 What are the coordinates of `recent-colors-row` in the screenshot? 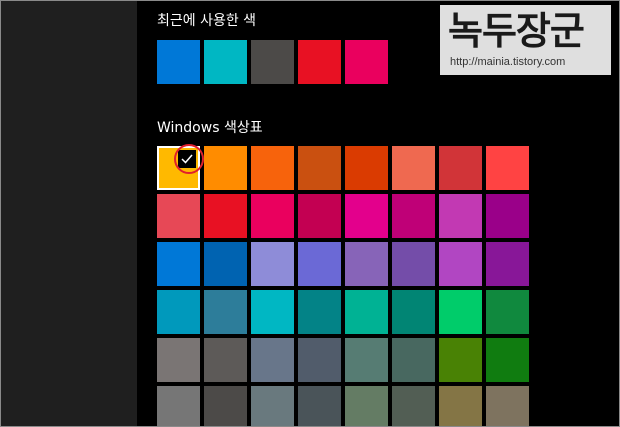 It's located at (272, 62).